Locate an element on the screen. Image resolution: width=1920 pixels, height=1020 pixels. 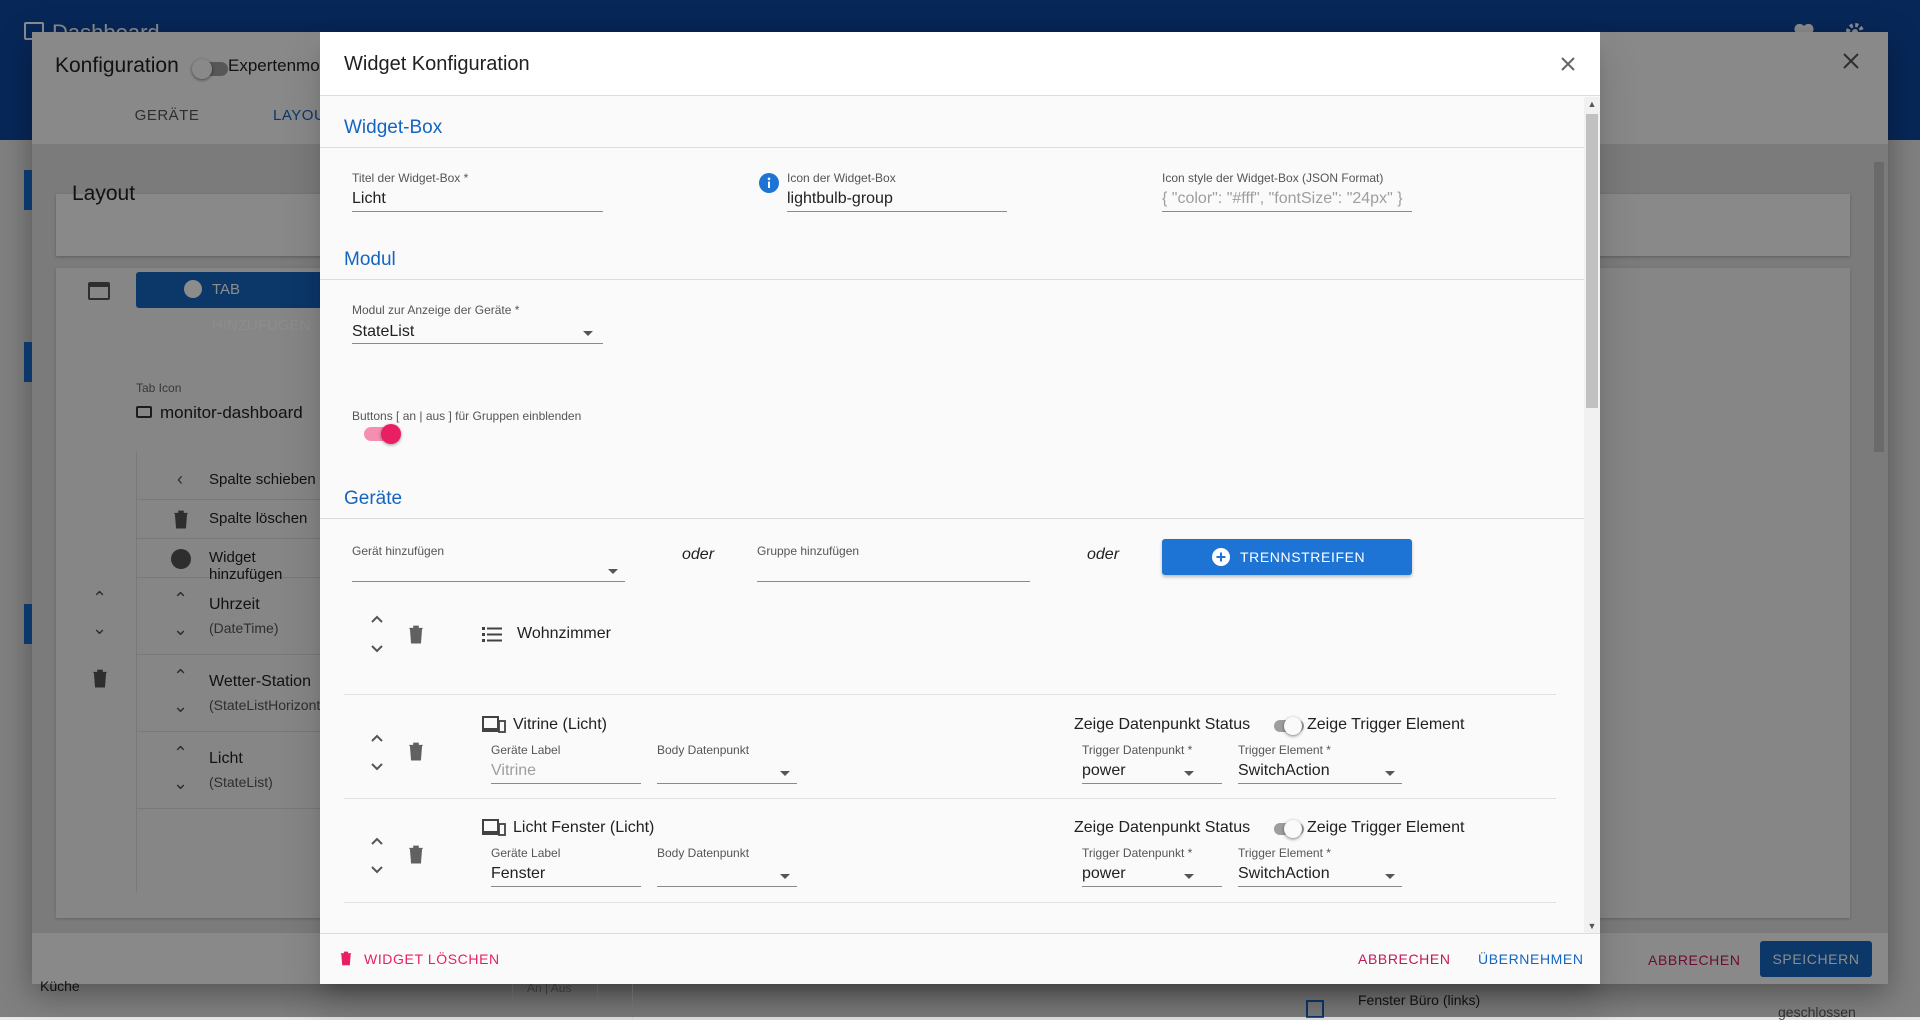
dialog-title: Widget Konfiguration is located at coordinates (437, 64).